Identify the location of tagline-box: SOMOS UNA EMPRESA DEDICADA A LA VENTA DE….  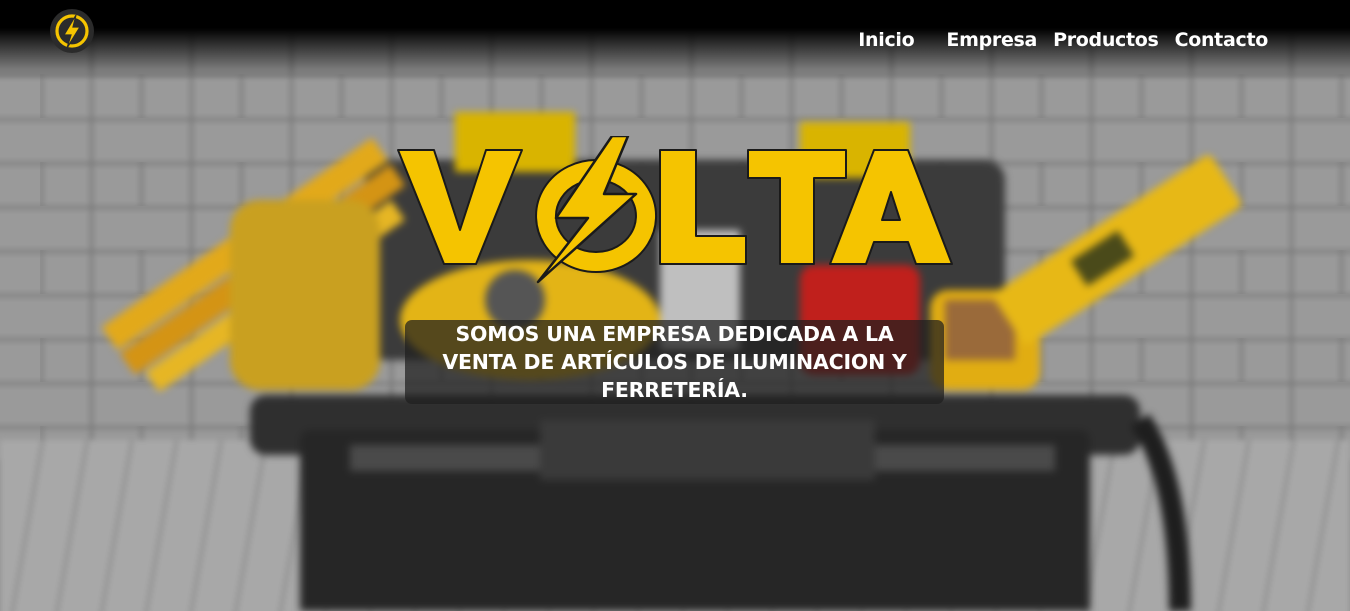
(674, 362).